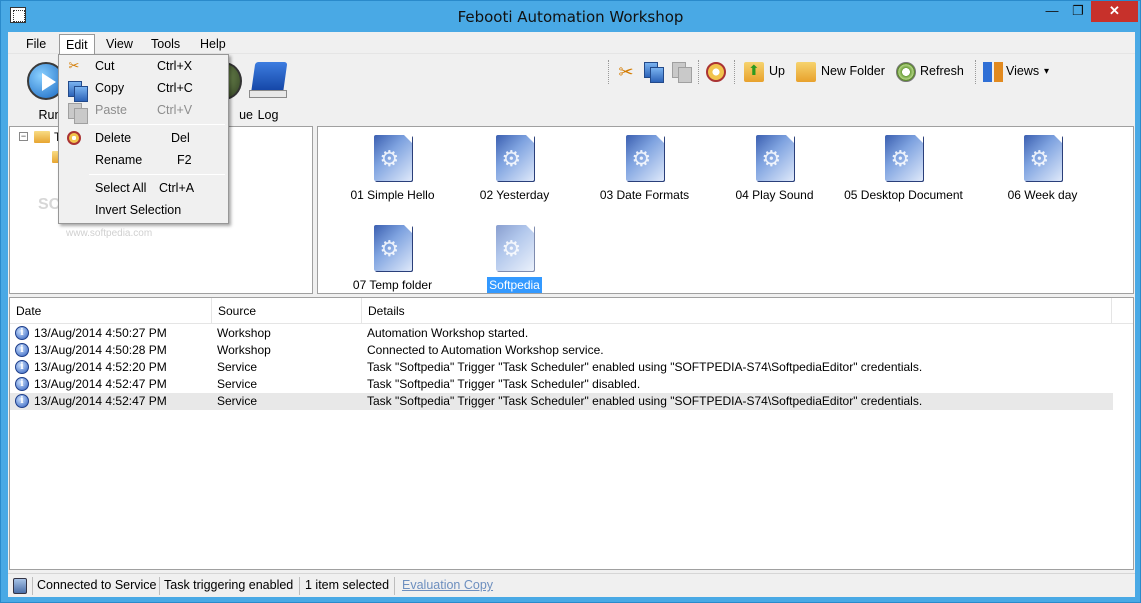 Image resolution: width=1141 pixels, height=603 pixels. I want to click on file-item-selected: Softpedia, so click(514, 259).